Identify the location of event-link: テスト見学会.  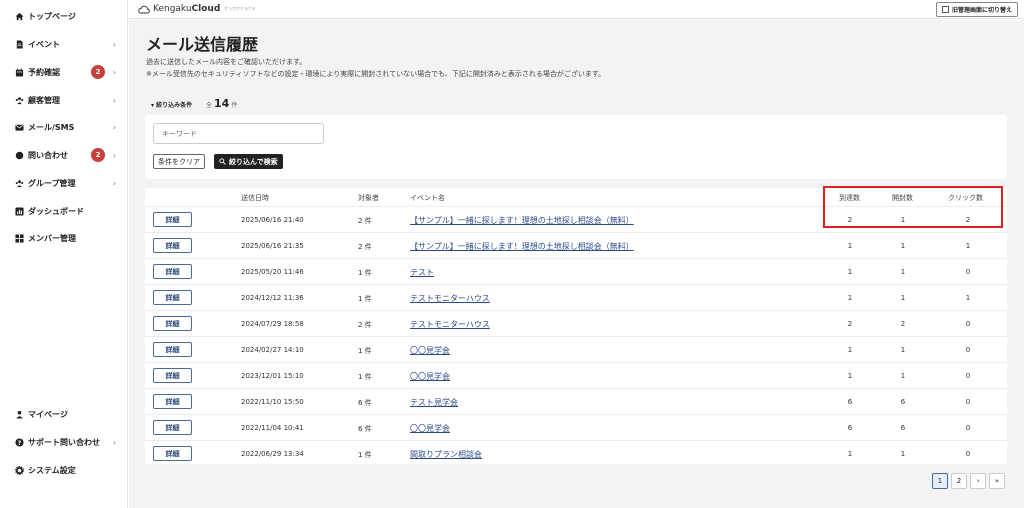
(434, 402).